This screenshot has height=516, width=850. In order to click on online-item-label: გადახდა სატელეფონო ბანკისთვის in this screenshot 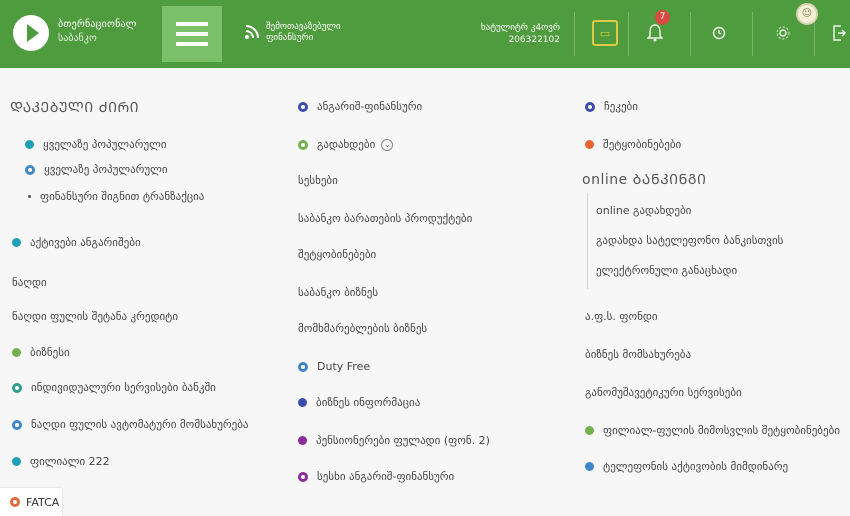, I will do `click(690, 240)`.